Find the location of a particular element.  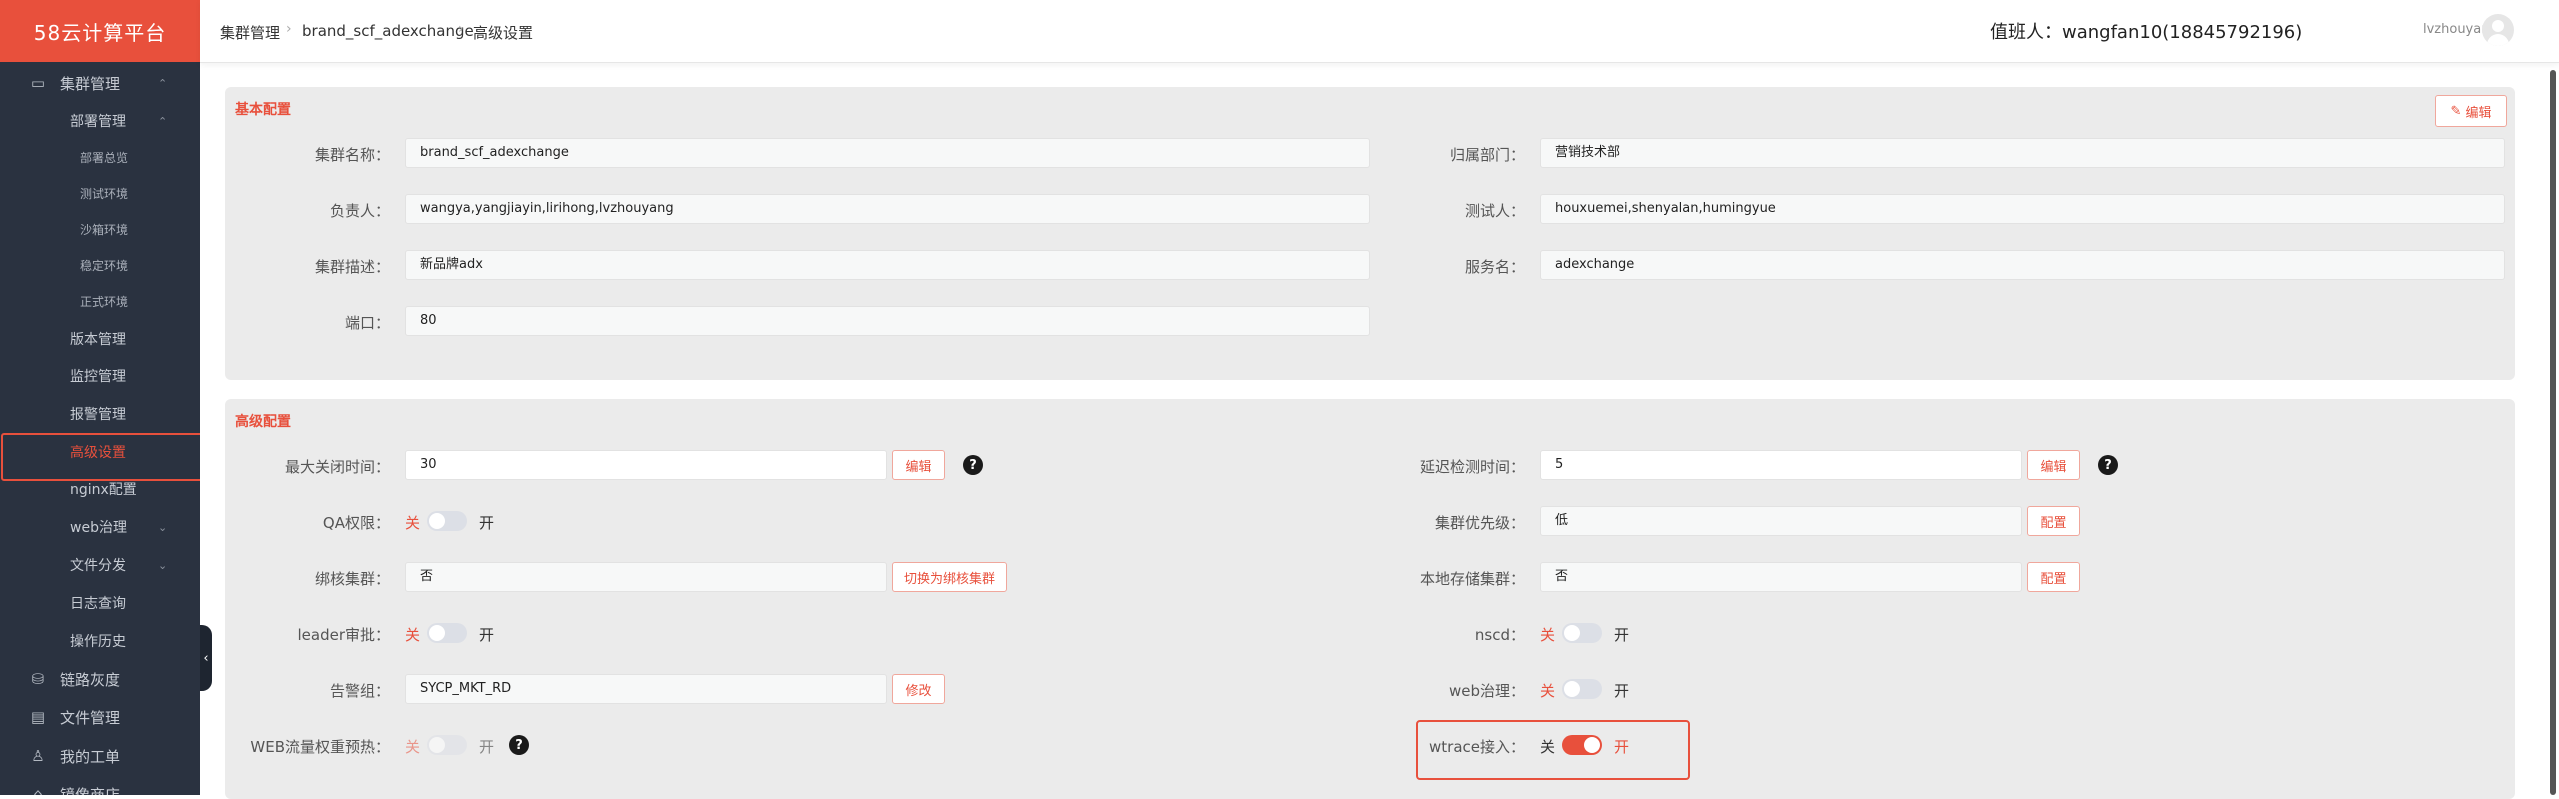

local-storage-label: 本地存储集群： is located at coordinates (1472, 579).